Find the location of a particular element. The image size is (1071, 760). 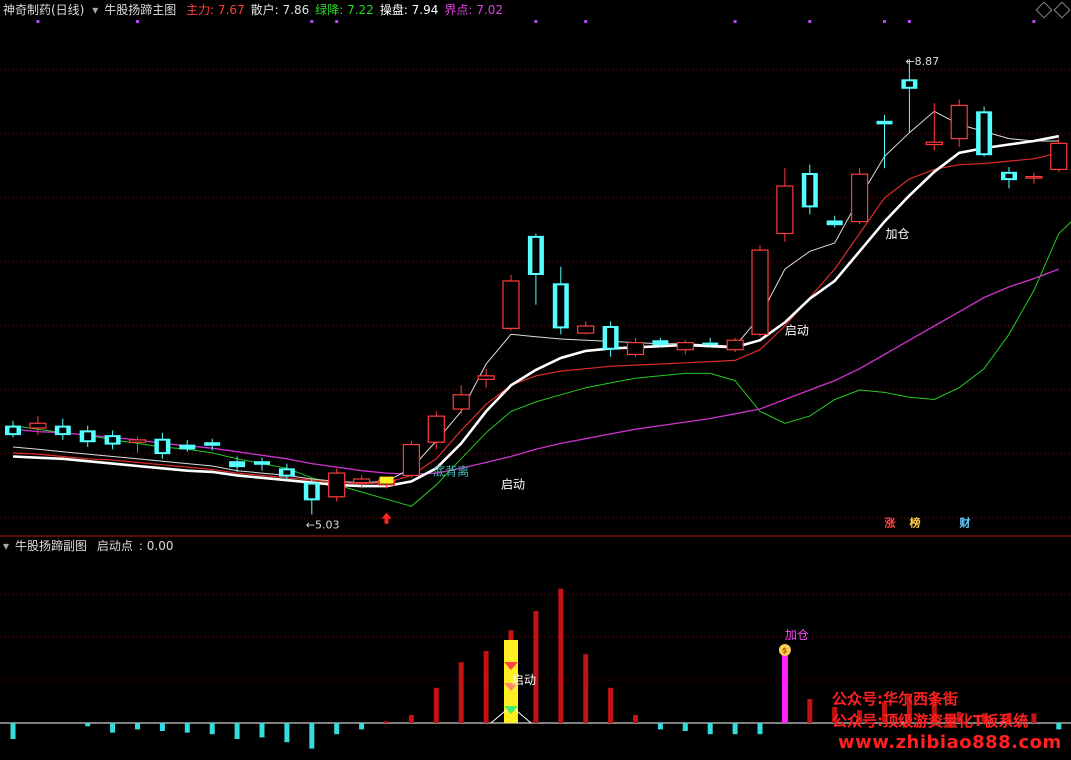

watermark-line-2: 公众号:顶级游资量化T板系统 is located at coordinates (930, 721).